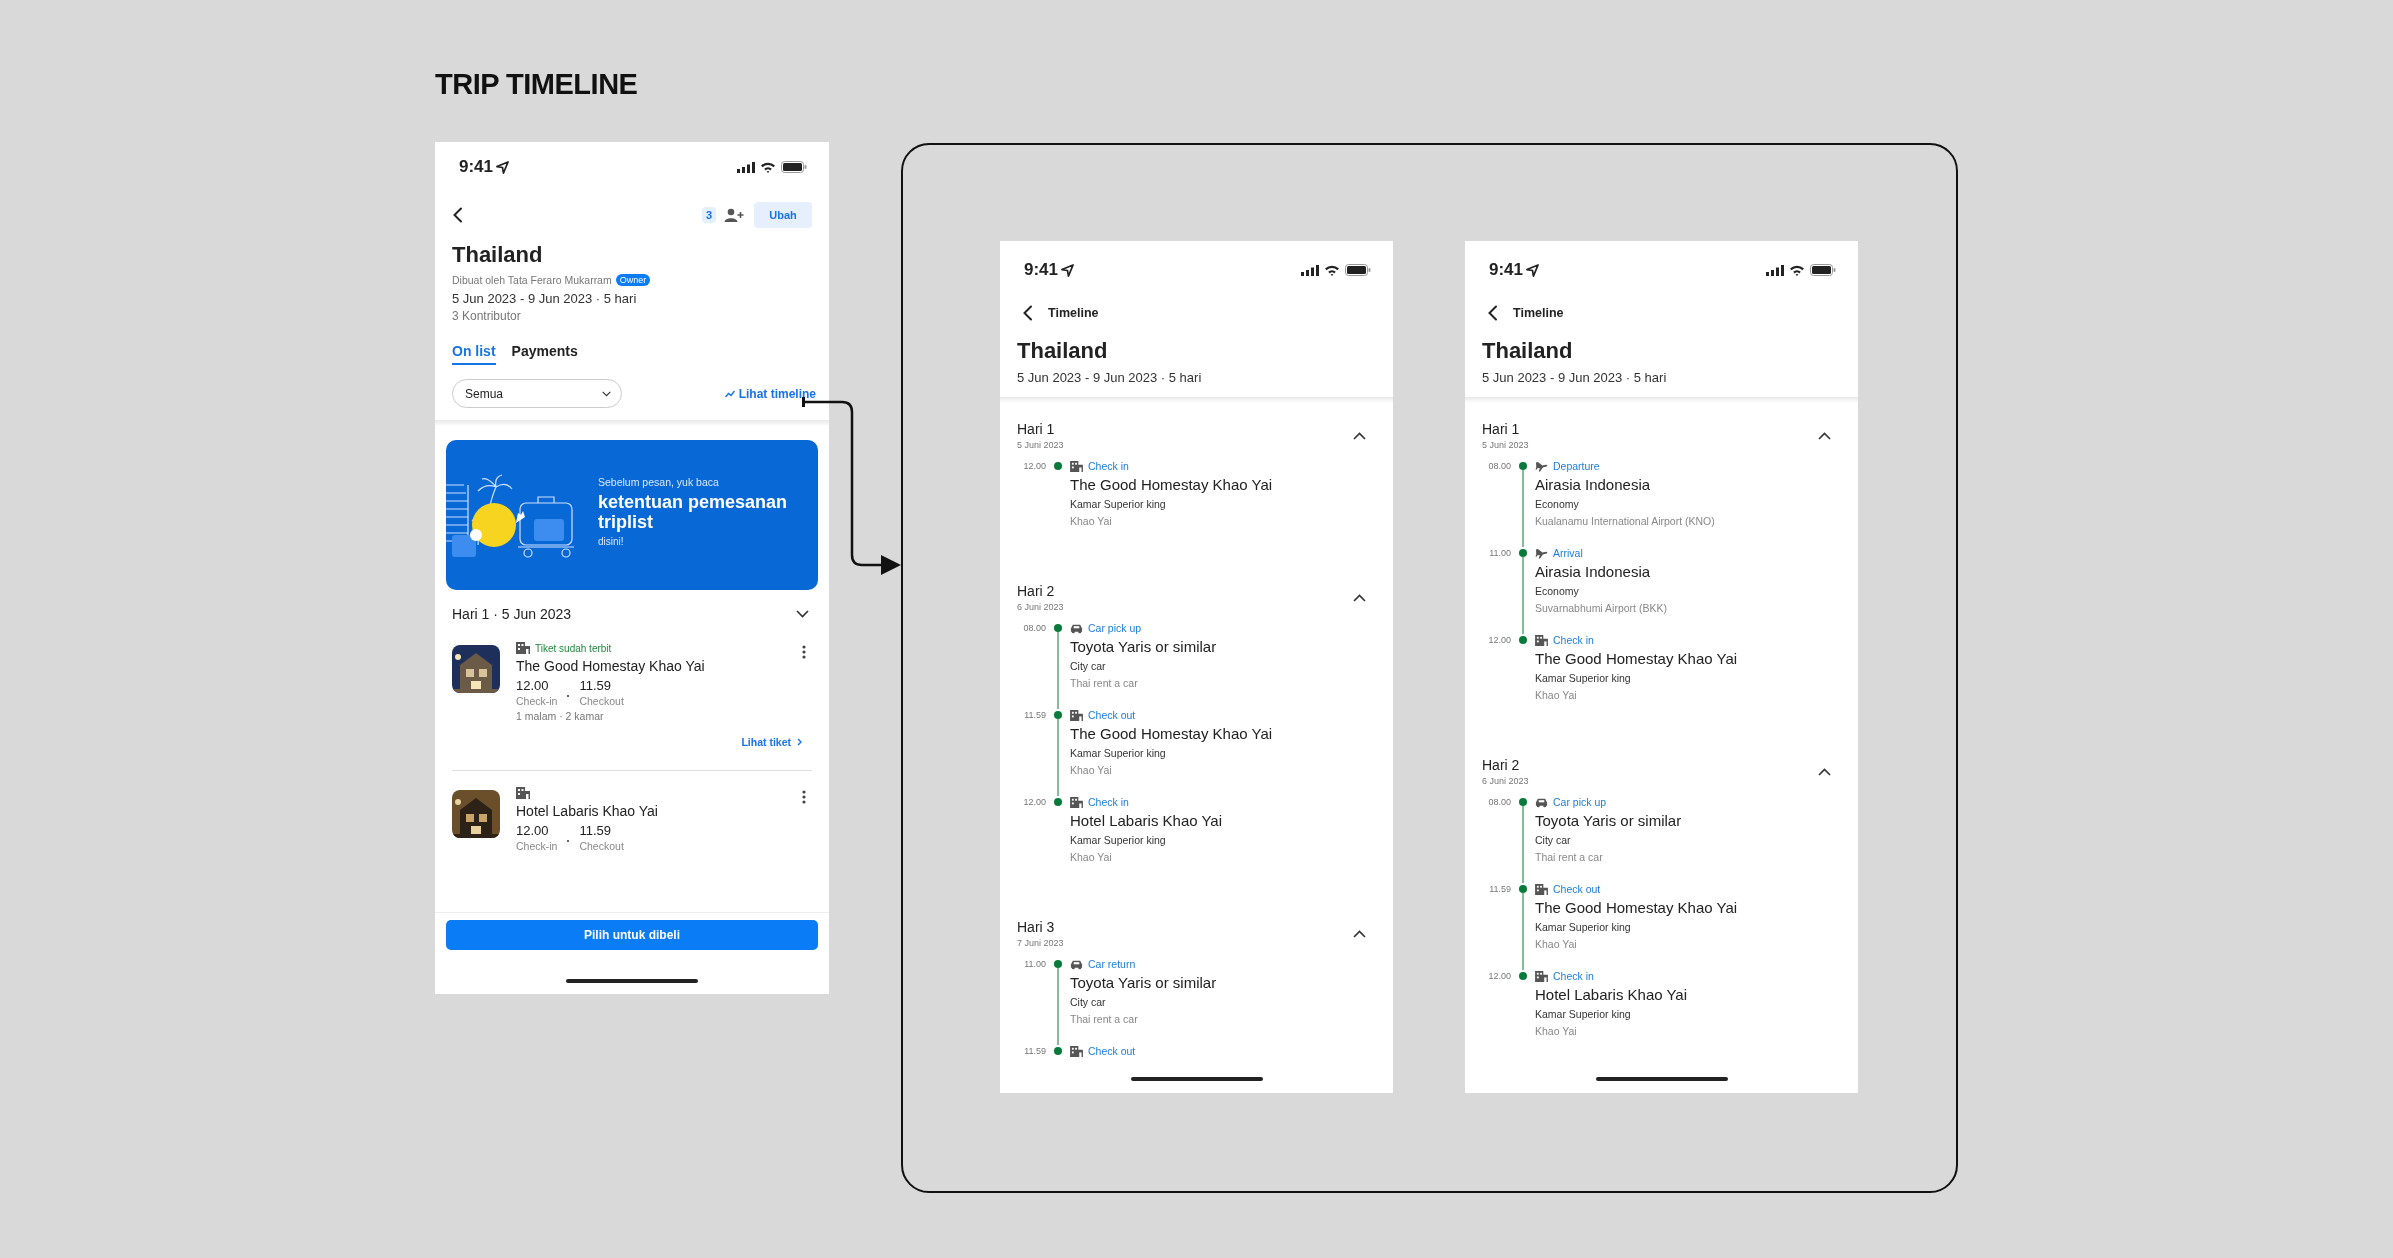 The width and height of the screenshot is (2393, 1258). Describe the element at coordinates (1040, 445) in the screenshot. I see `day-date: 5 Juni 2023` at that location.